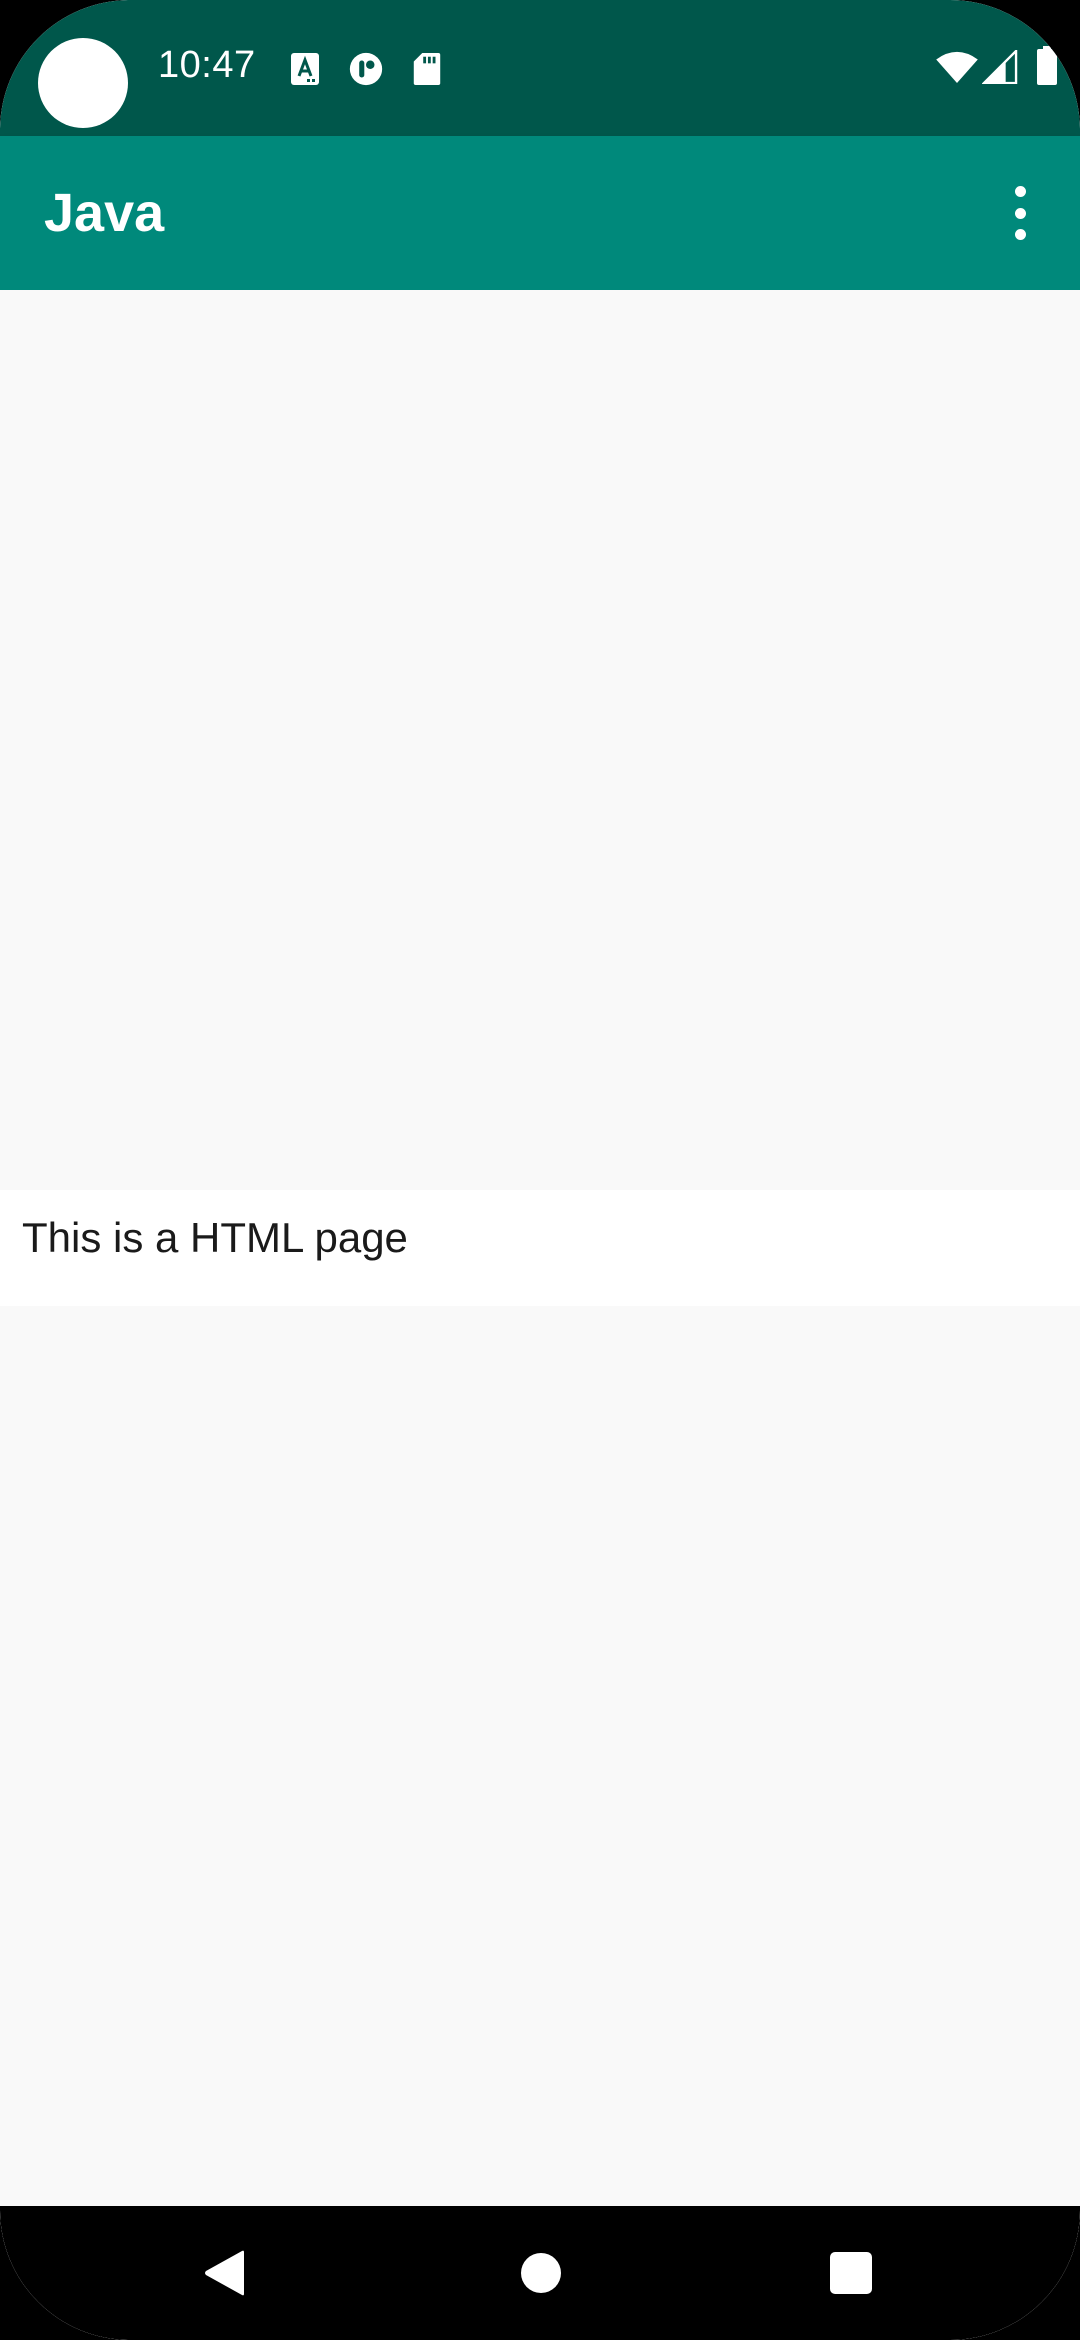 The image size is (1080, 2340). What do you see at coordinates (225, 2273) in the screenshot?
I see `back-icon` at bounding box center [225, 2273].